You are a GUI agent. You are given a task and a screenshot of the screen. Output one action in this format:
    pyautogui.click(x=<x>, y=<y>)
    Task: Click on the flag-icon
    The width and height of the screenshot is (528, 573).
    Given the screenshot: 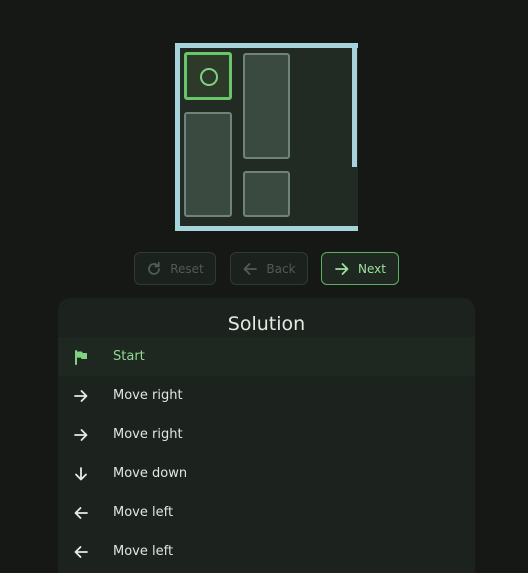 What is the action you would take?
    pyautogui.click(x=81, y=357)
    